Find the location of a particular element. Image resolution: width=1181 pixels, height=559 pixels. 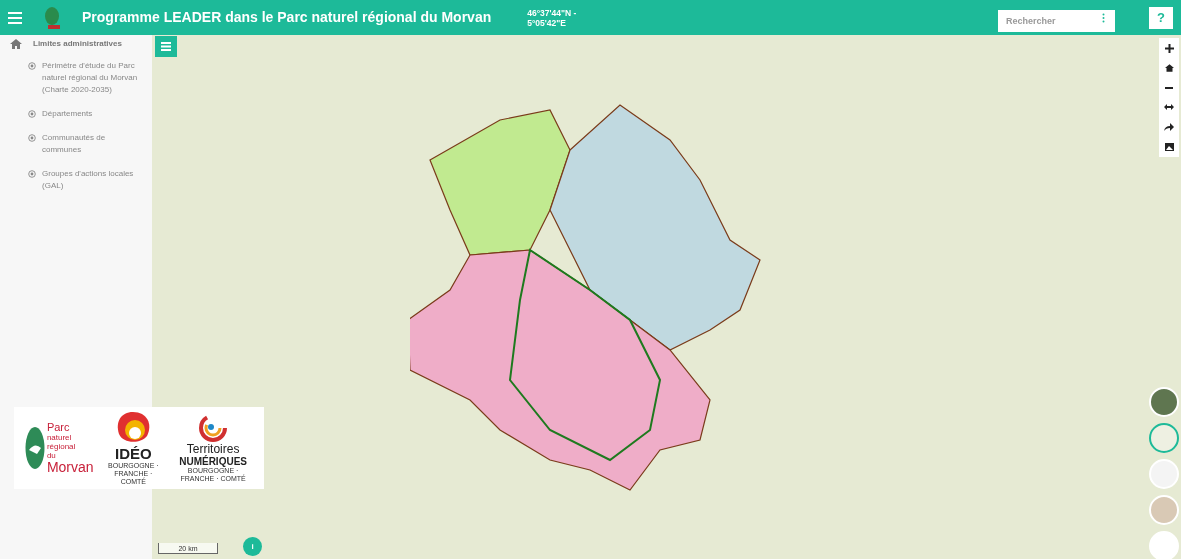

horse-logo-icon is located at coordinates (34, 448).